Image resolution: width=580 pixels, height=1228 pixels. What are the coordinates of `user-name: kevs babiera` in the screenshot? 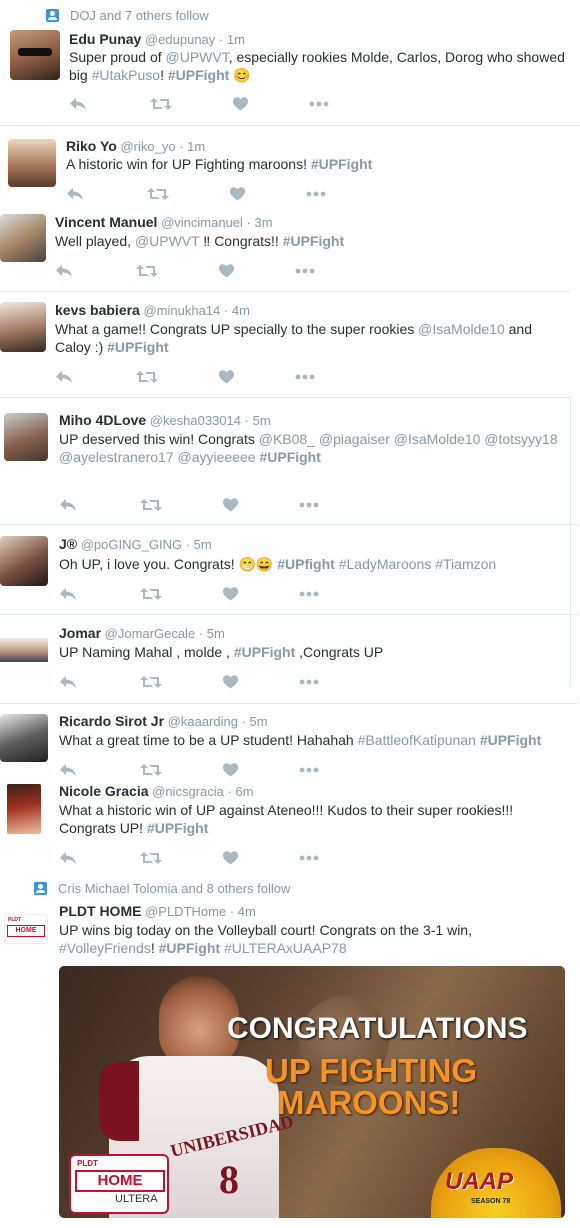 It's located at (97, 310).